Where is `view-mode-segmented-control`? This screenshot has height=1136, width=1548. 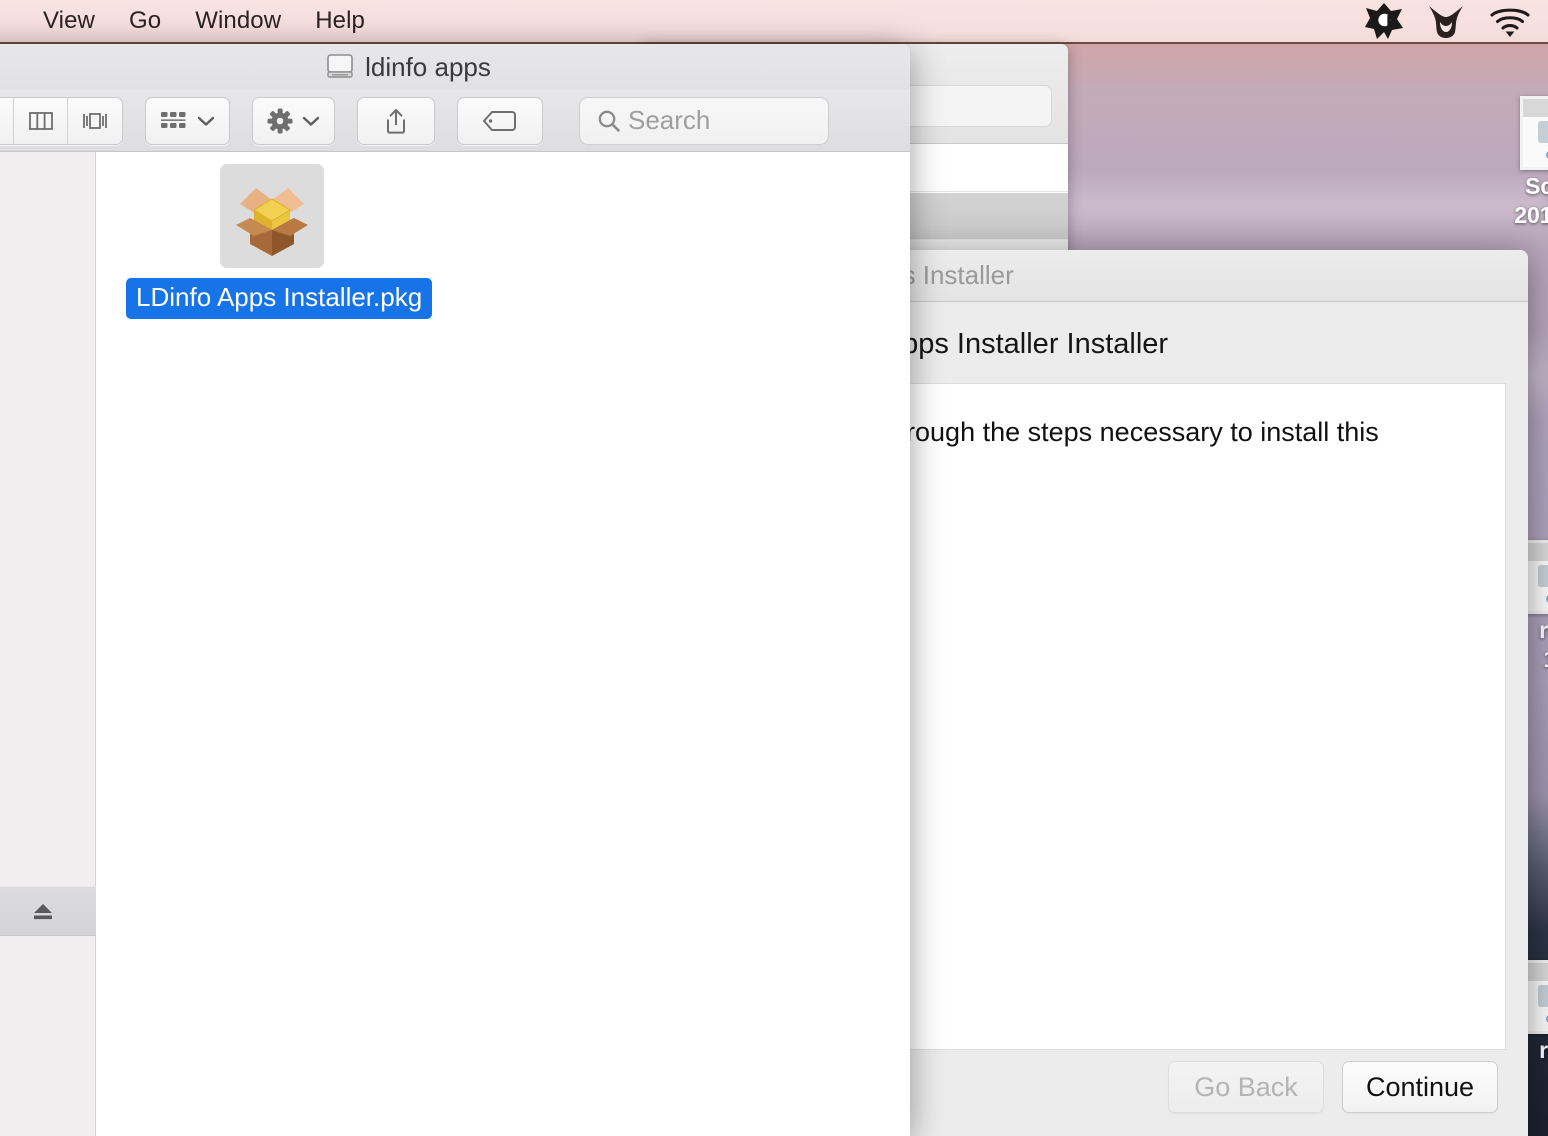
view-mode-segmented-control is located at coordinates (61, 120).